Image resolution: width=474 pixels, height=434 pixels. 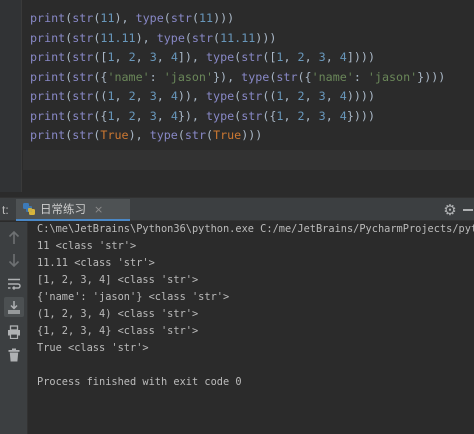 I want to click on code-line: print(str(11.11), type(str(11.11))), so click(x=237, y=39).